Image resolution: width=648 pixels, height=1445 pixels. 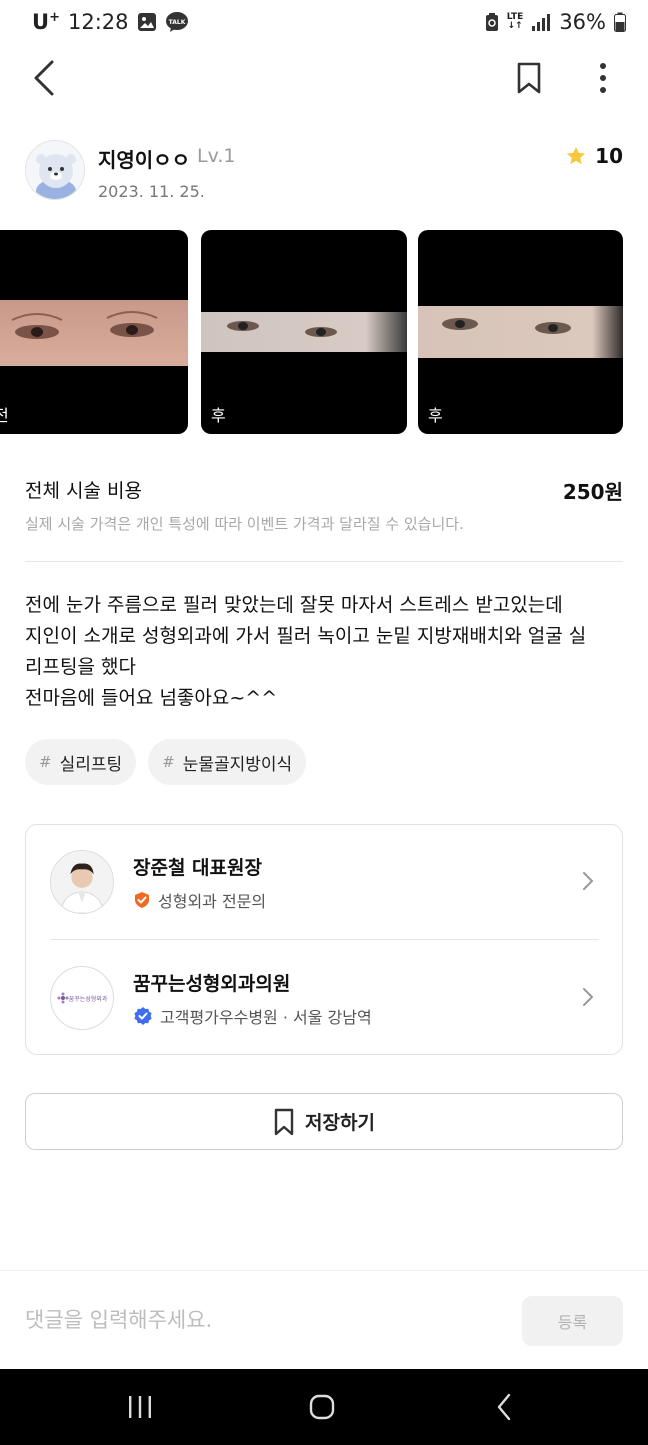 I want to click on review-line: 전에 눈가 주름으로 필러 맞았는데 잘못 마자서 스트레스 받고있는데, so click(x=294, y=605).